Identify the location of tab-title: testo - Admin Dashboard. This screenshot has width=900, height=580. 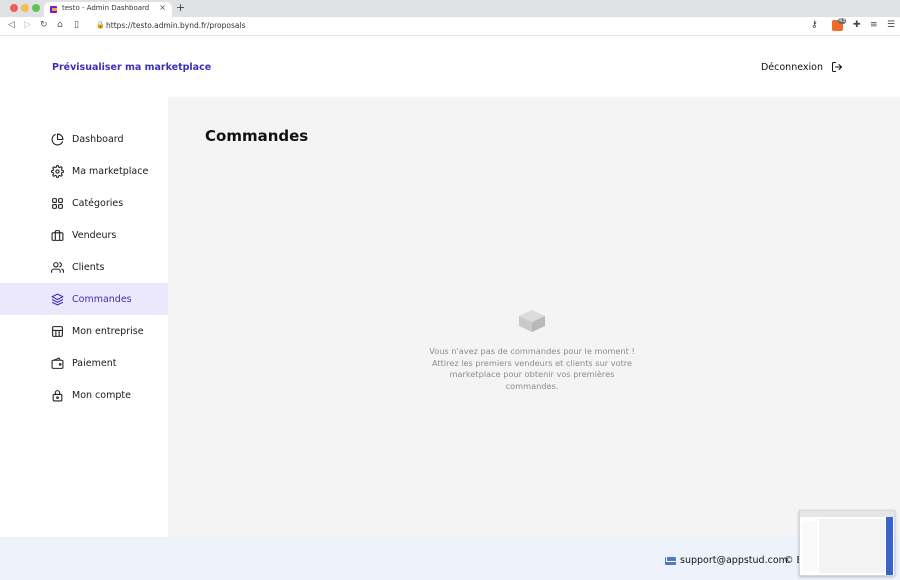
(106, 8).